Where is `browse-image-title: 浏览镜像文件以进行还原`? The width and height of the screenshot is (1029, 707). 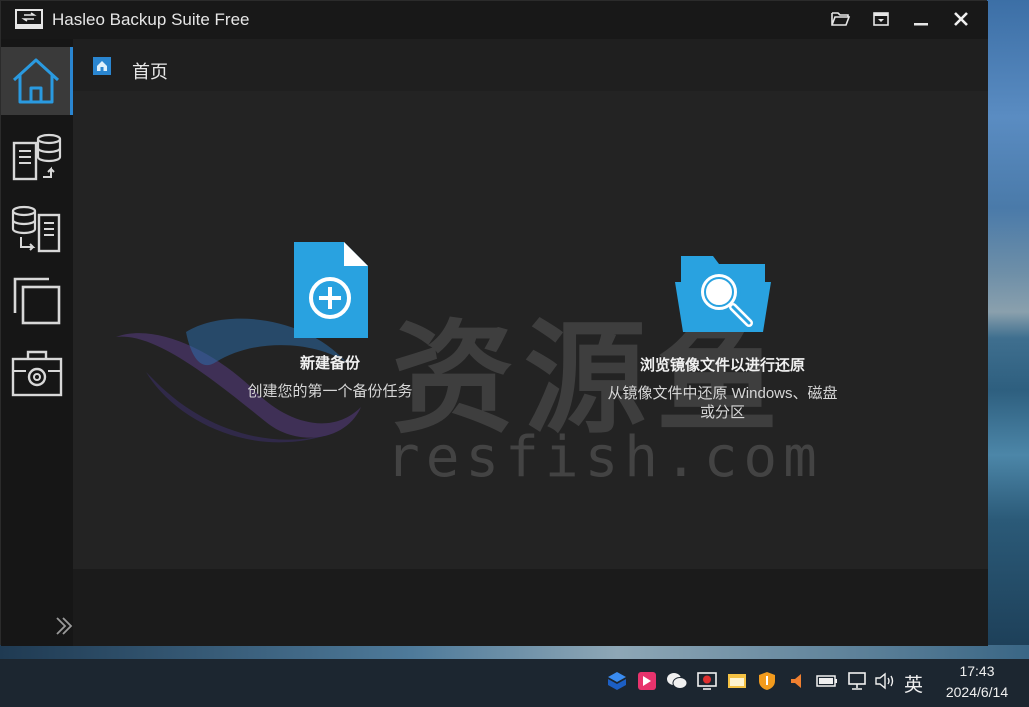
browse-image-title: 浏览镜像文件以进行还原 is located at coordinates (722, 365).